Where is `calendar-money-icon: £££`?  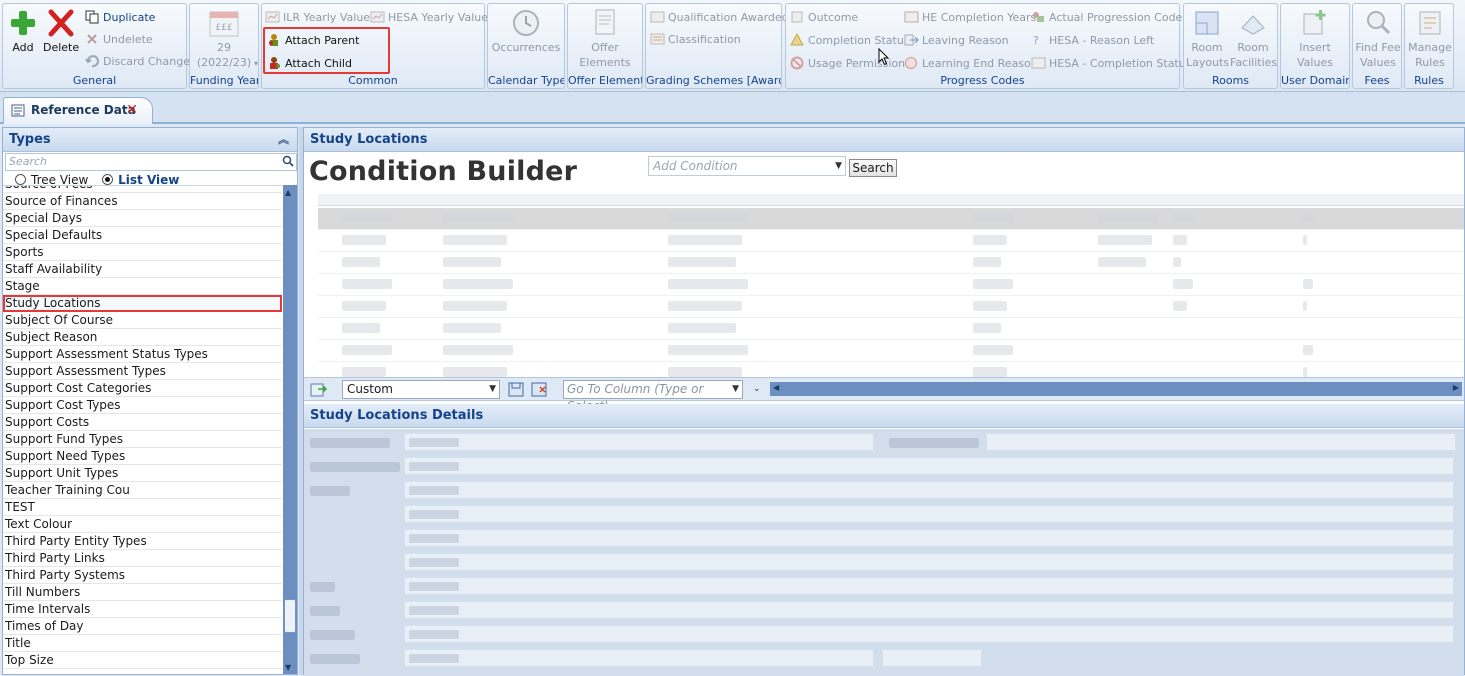 calendar-money-icon: £££ is located at coordinates (224, 24).